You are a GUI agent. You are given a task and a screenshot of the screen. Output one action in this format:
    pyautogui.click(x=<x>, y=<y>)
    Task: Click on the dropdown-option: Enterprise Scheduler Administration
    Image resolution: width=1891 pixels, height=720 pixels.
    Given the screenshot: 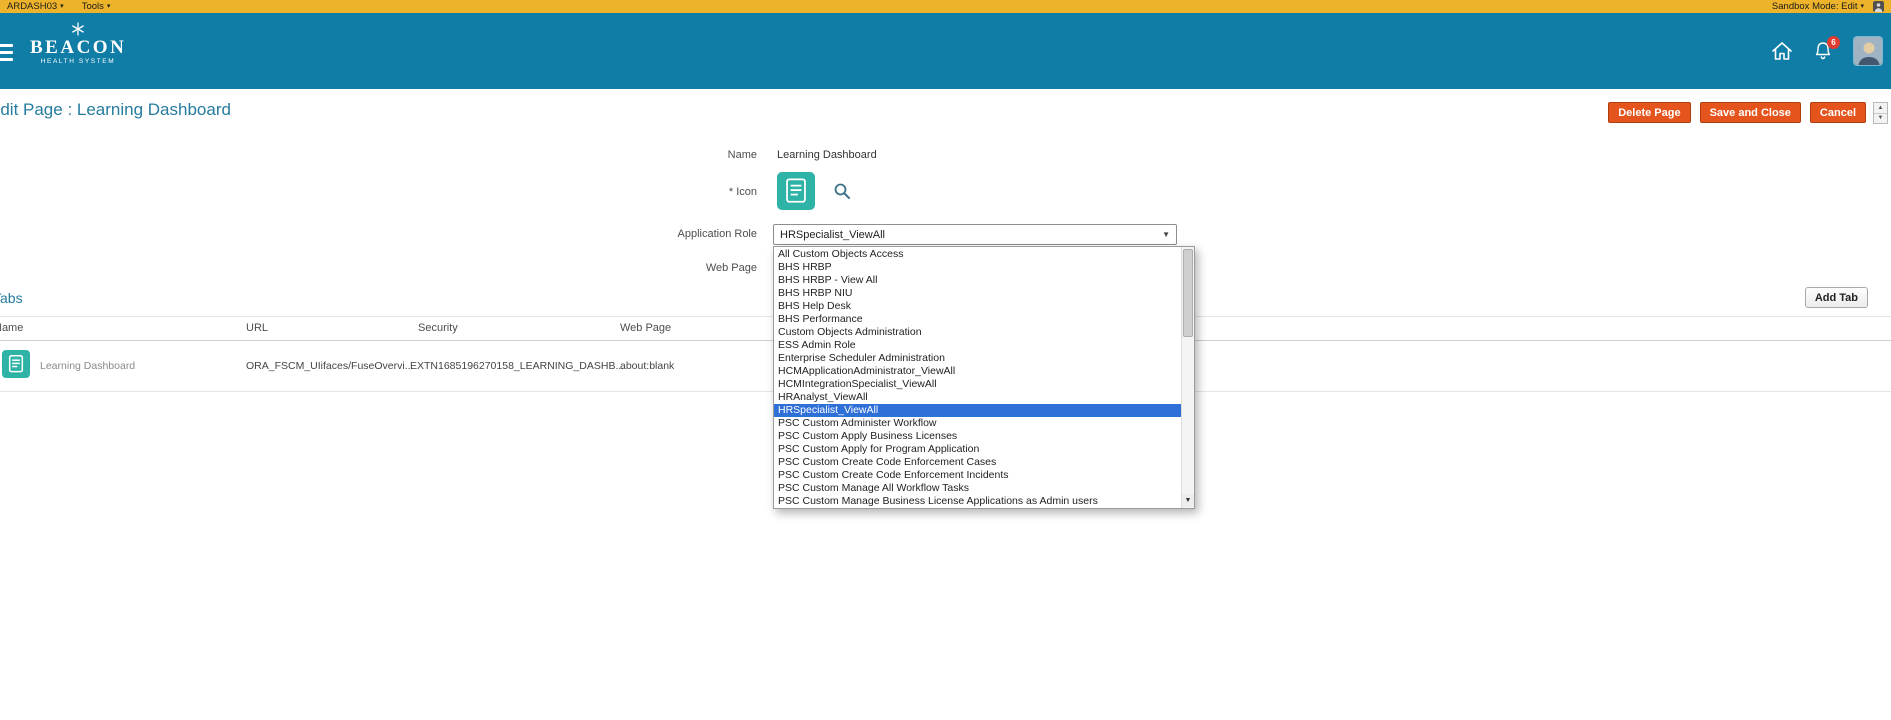 What is the action you would take?
    pyautogui.click(x=977, y=358)
    